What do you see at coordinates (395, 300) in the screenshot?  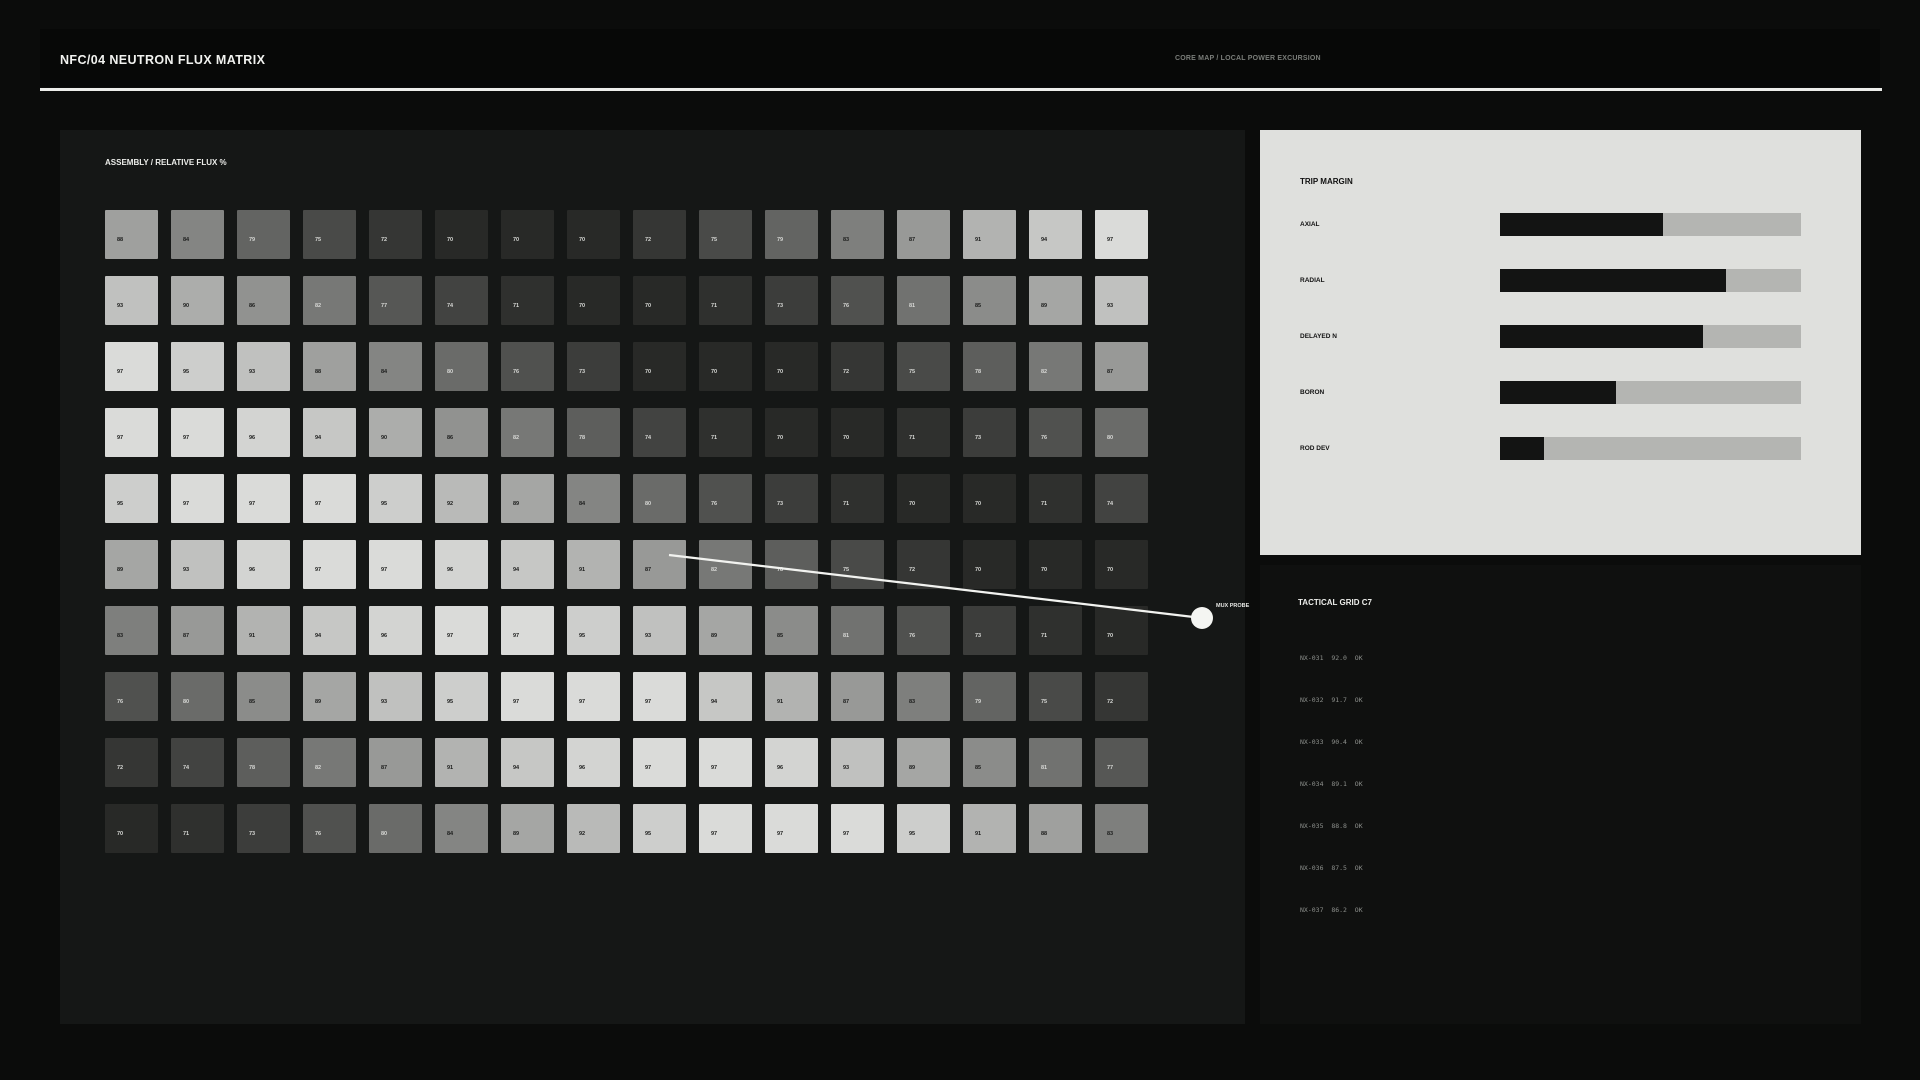 I see `flux-cell: 77` at bounding box center [395, 300].